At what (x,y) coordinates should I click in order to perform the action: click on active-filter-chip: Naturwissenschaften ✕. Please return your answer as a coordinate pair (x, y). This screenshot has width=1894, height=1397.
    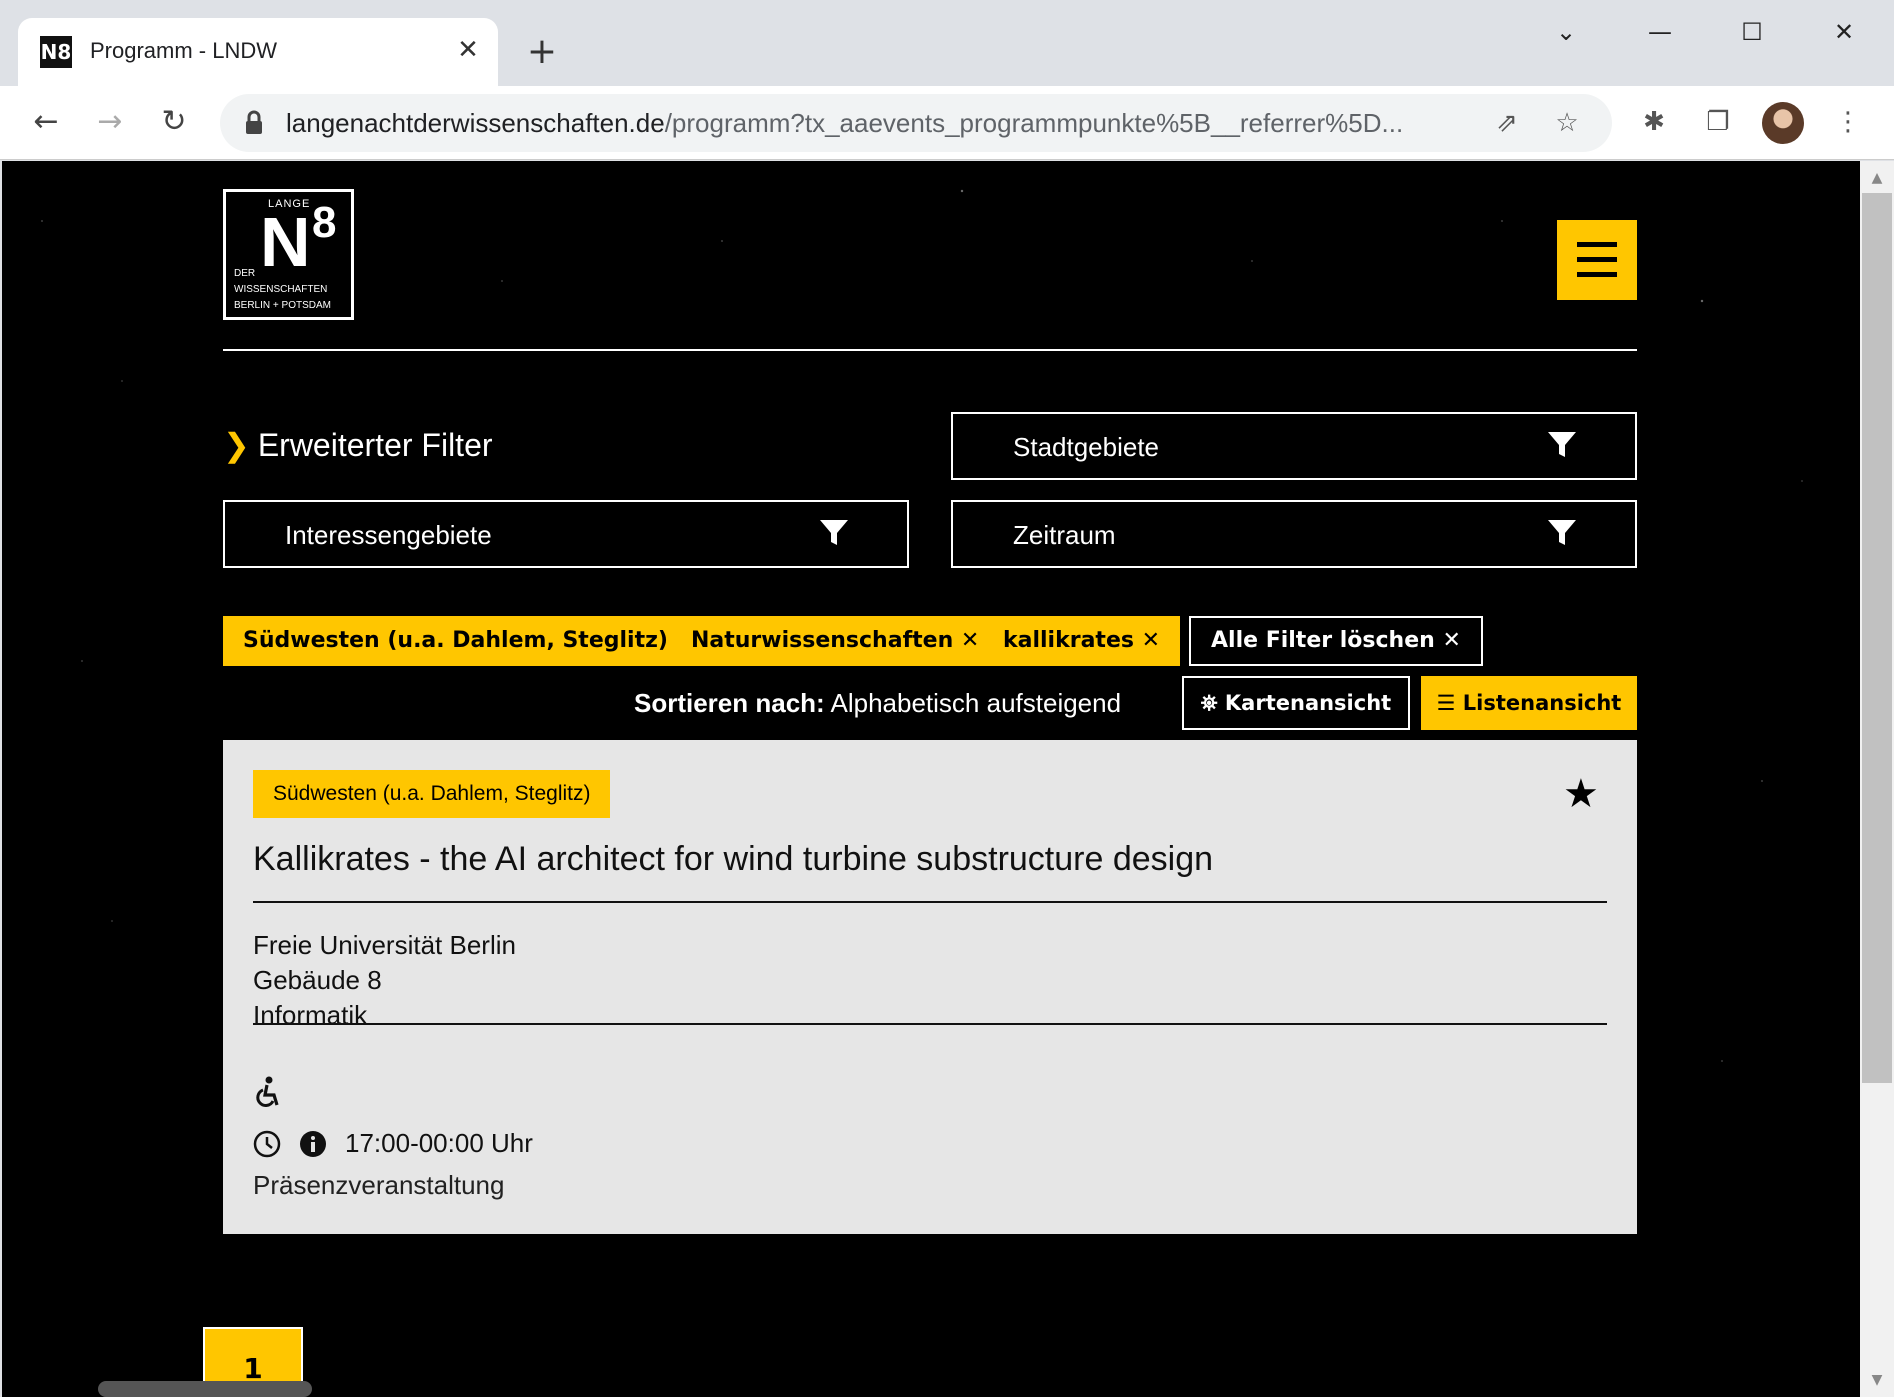
    Looking at the image, I should click on (835, 641).